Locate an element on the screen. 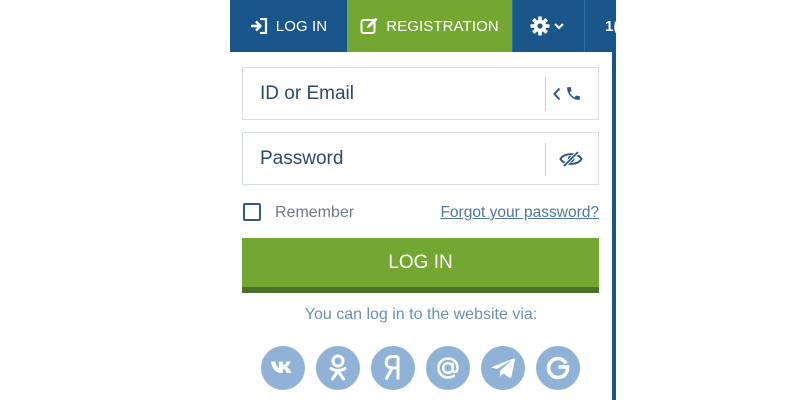 This screenshot has height=400, width=800. odnoklassniki-login-button is located at coordinates (338, 368).